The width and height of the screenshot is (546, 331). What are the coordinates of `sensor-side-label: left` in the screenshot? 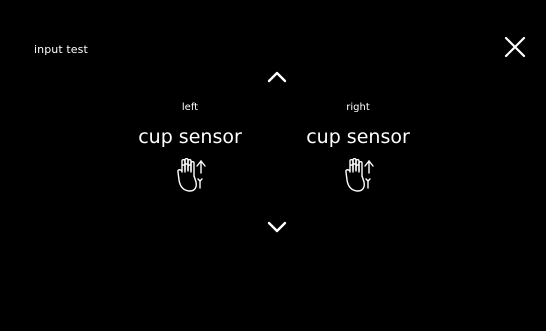 It's located at (190, 107).